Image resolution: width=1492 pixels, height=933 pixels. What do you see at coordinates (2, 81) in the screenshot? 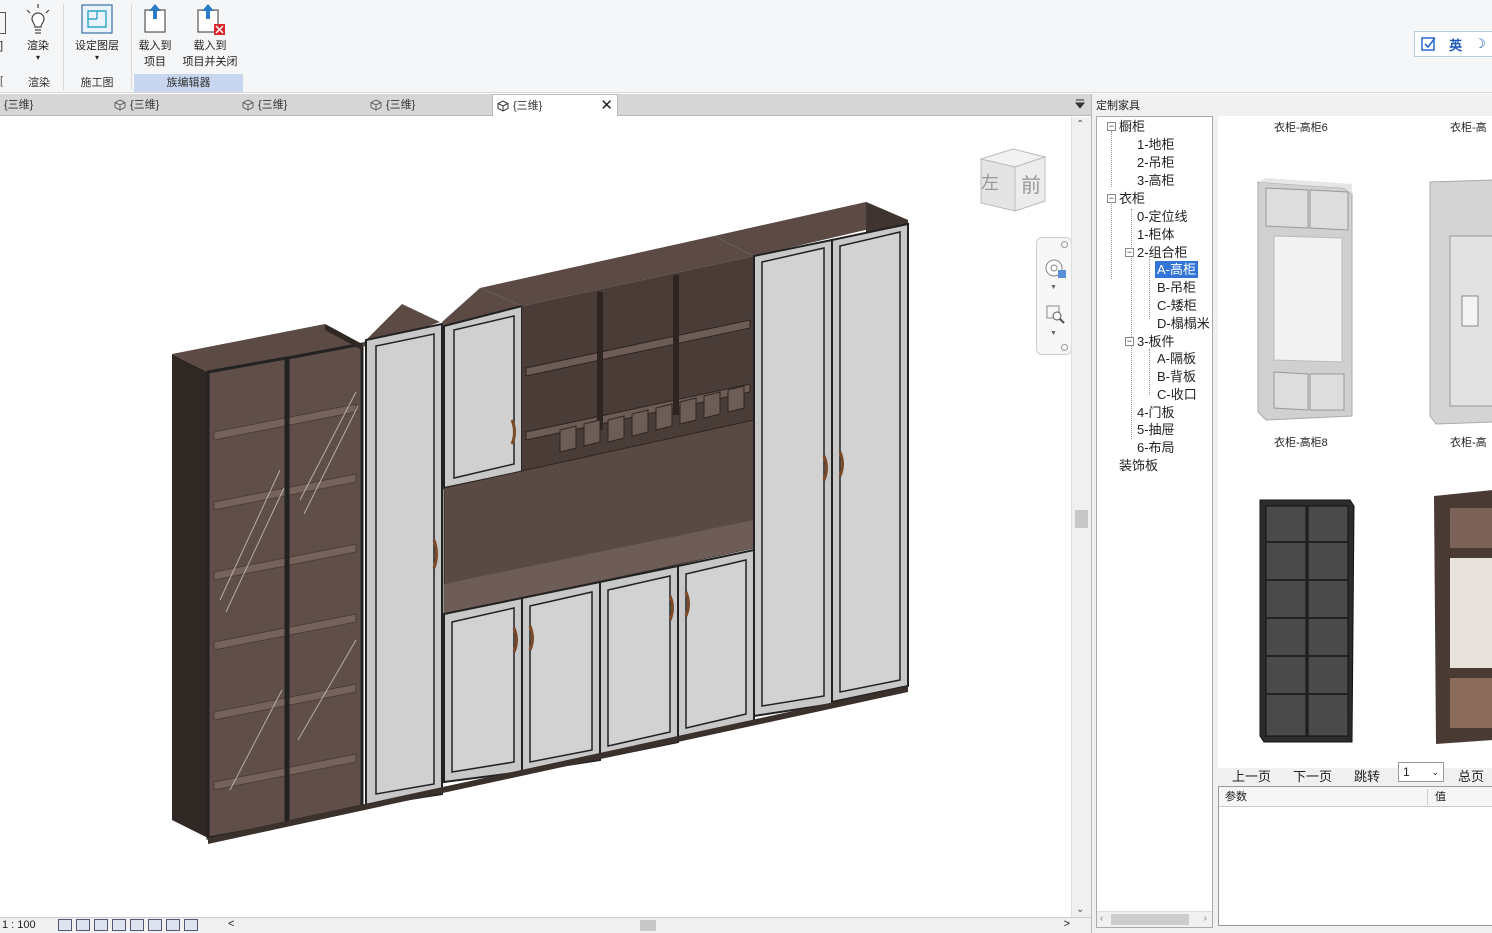
I see `ribbon-edge-fragment: [` at bounding box center [2, 81].